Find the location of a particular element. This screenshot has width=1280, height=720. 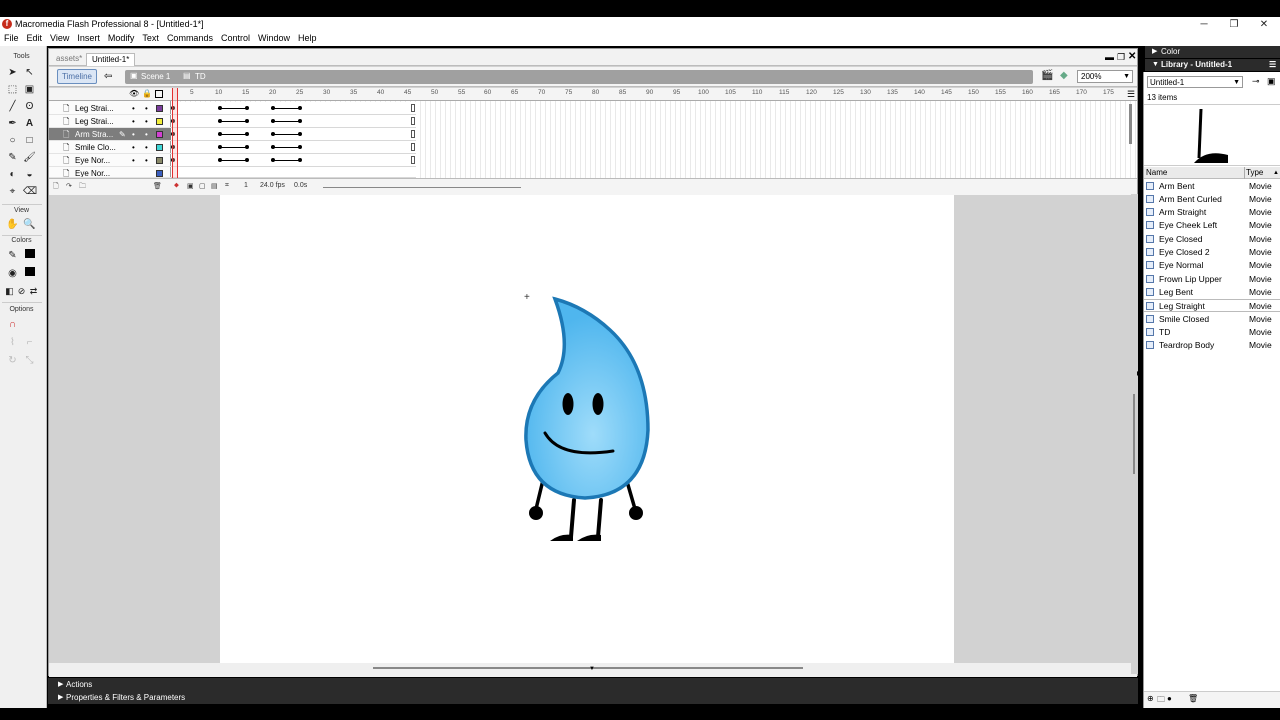

properties-panel-header: ▶ Properties & Filters & Parameters is located at coordinates (593, 697).